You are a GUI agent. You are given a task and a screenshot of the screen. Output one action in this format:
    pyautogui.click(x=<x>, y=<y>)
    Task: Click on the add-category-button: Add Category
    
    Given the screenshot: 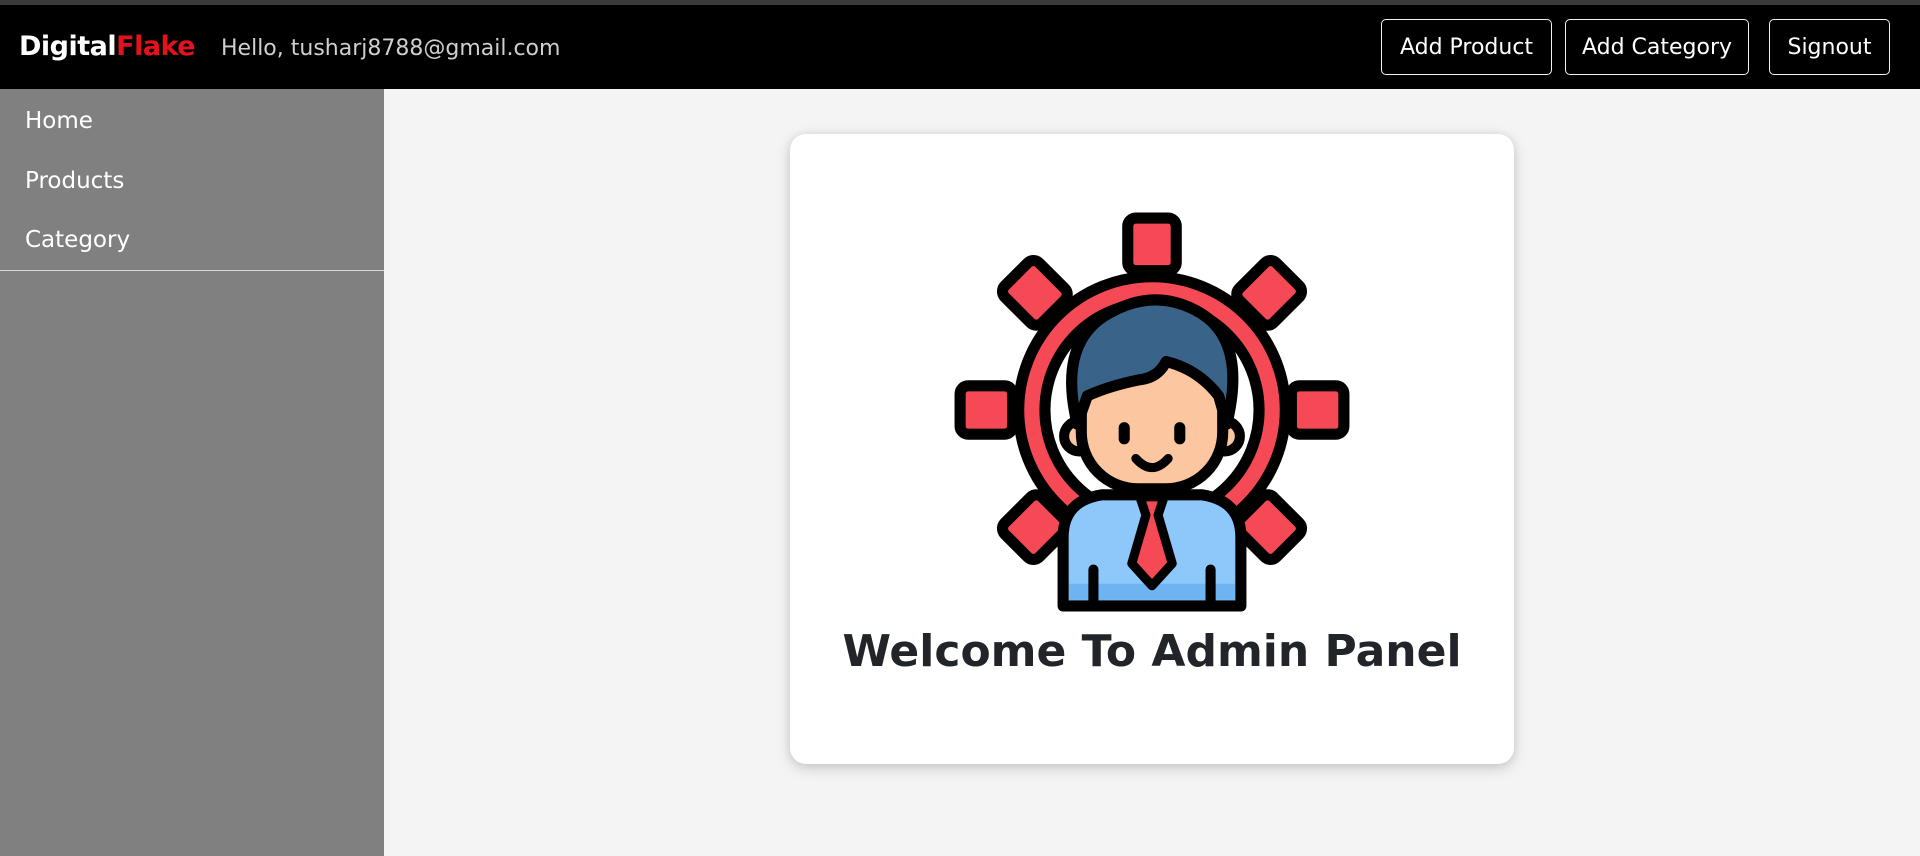 What is the action you would take?
    pyautogui.click(x=1657, y=47)
    